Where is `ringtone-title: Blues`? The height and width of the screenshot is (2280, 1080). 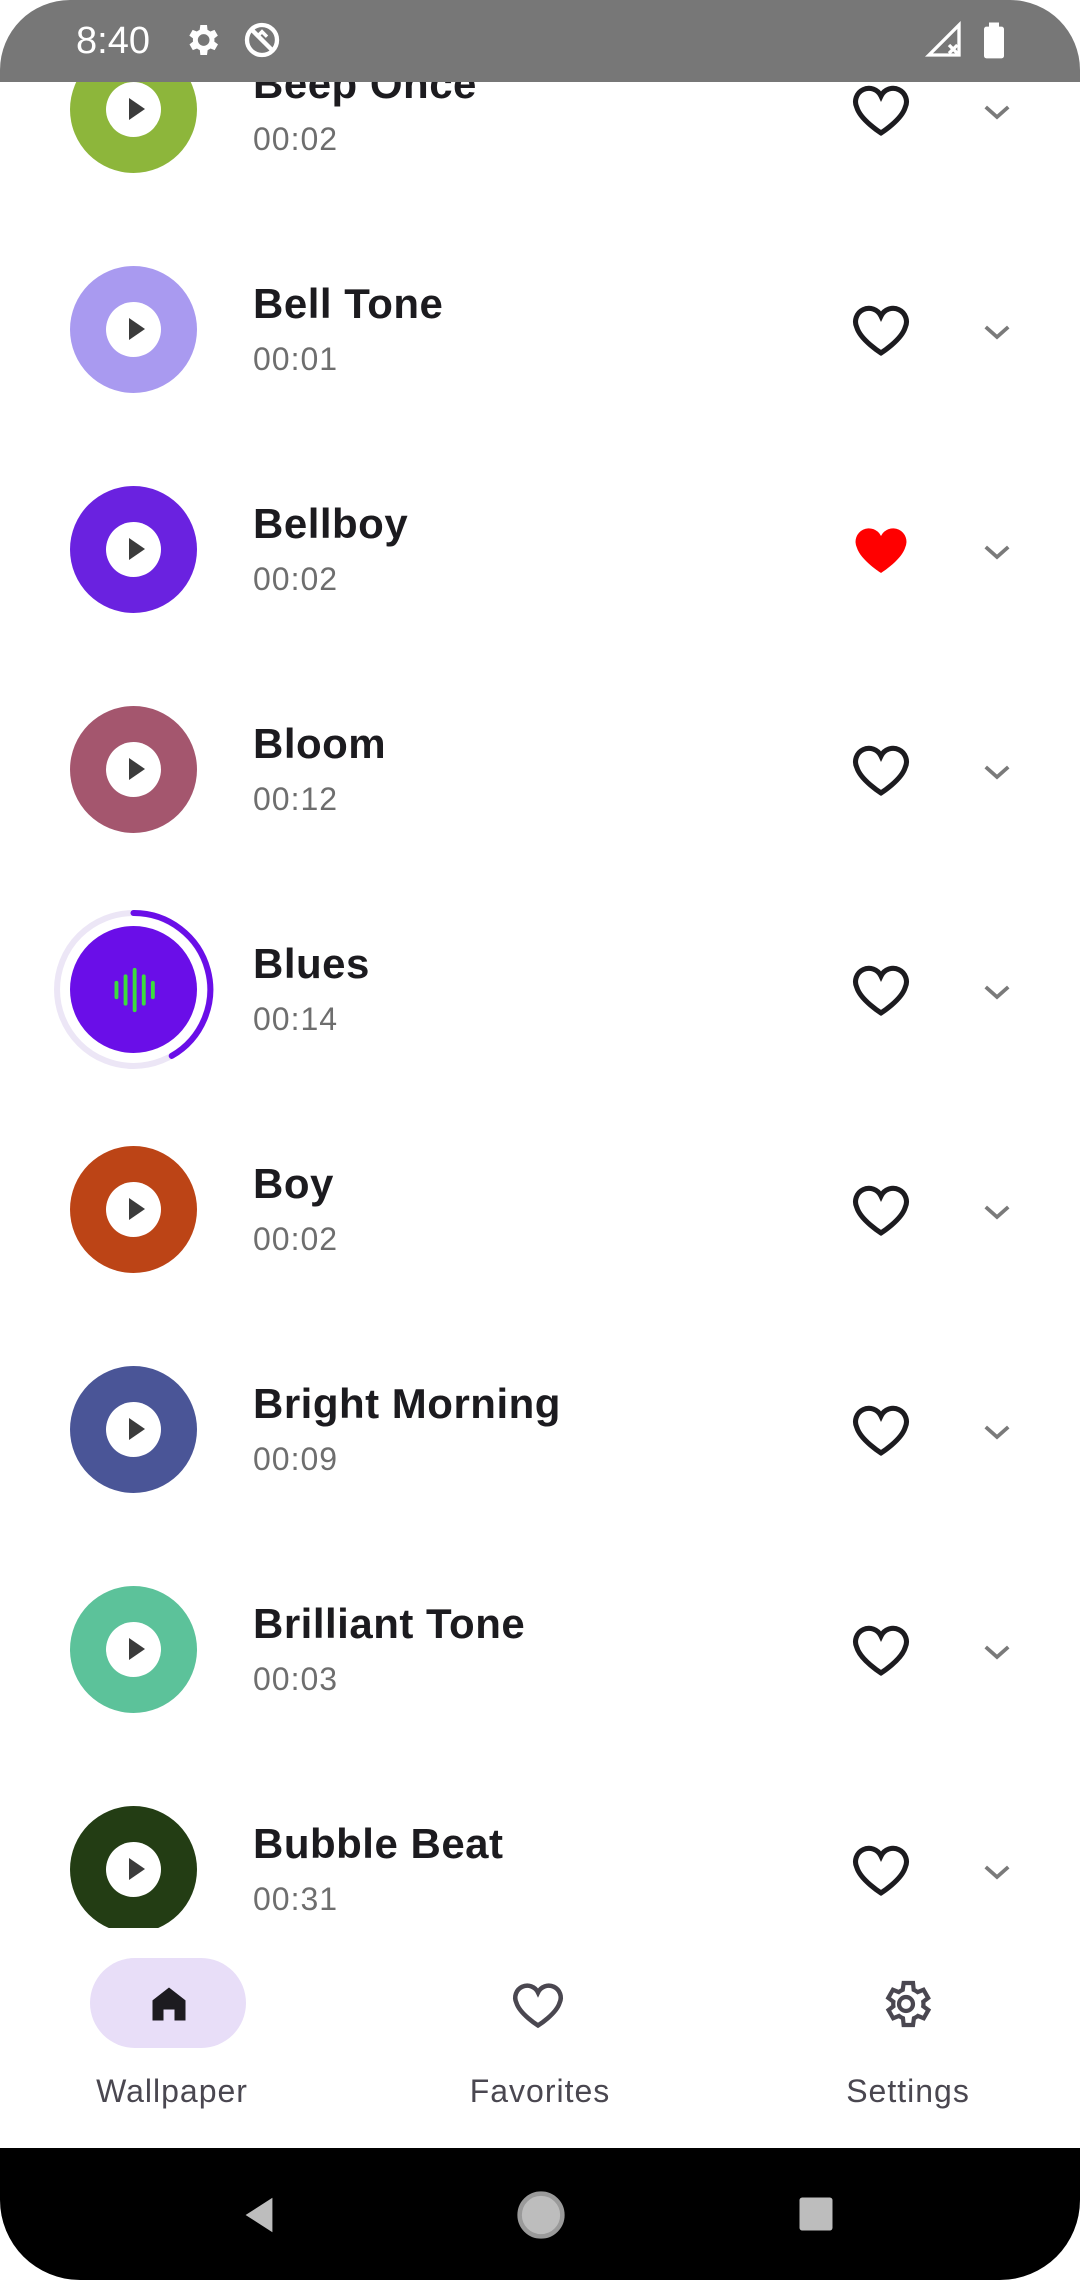 ringtone-title: Blues is located at coordinates (311, 963).